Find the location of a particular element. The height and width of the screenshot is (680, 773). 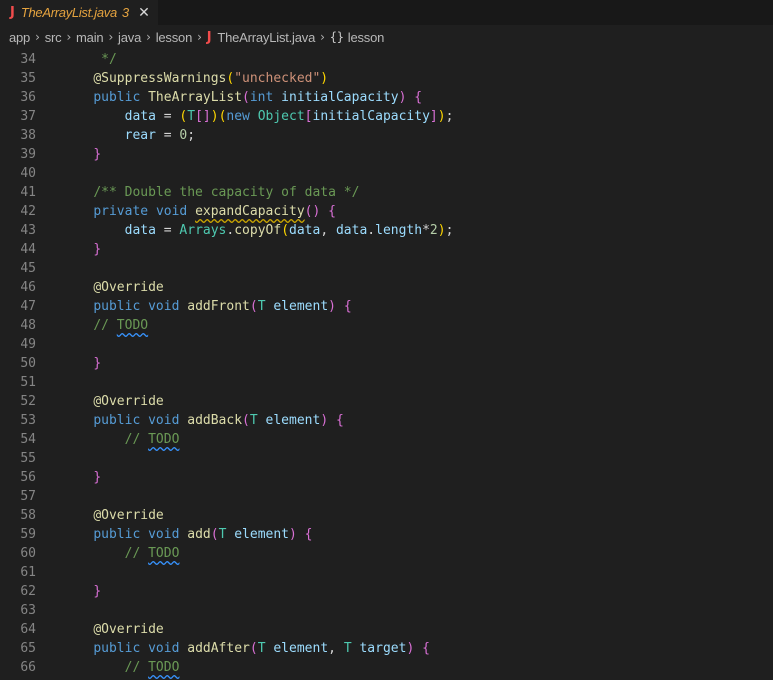

code-line: 48 // TODO is located at coordinates (386, 325).